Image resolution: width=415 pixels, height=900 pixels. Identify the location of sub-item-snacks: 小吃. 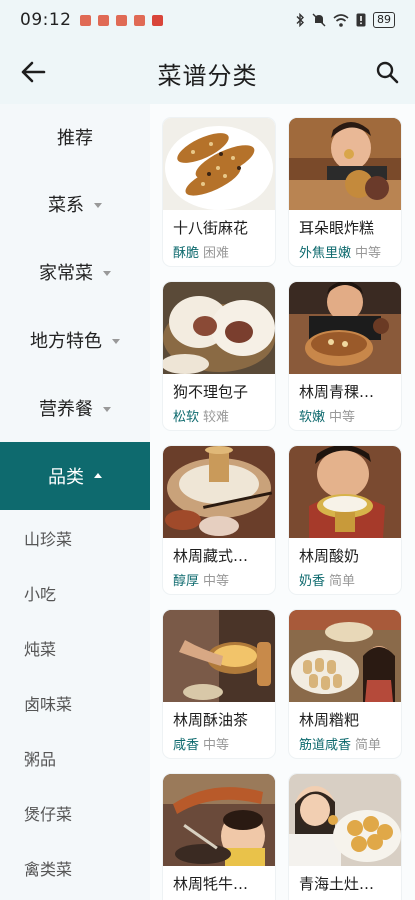
(75, 592).